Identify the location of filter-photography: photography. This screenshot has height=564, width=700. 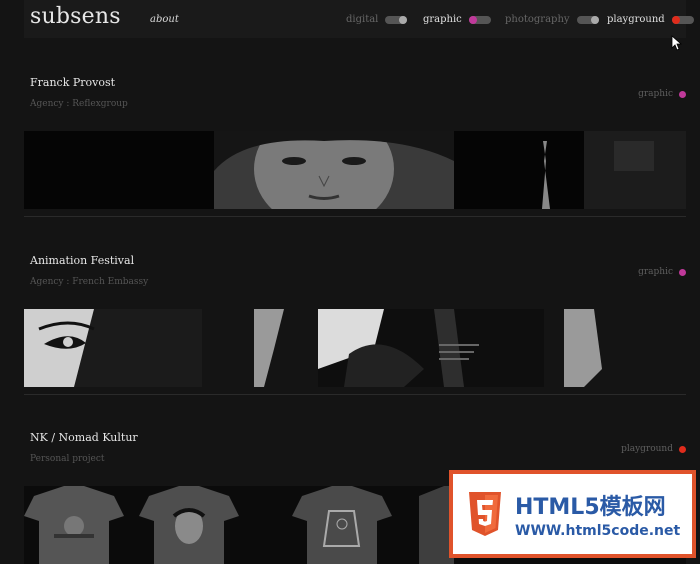
(552, 19).